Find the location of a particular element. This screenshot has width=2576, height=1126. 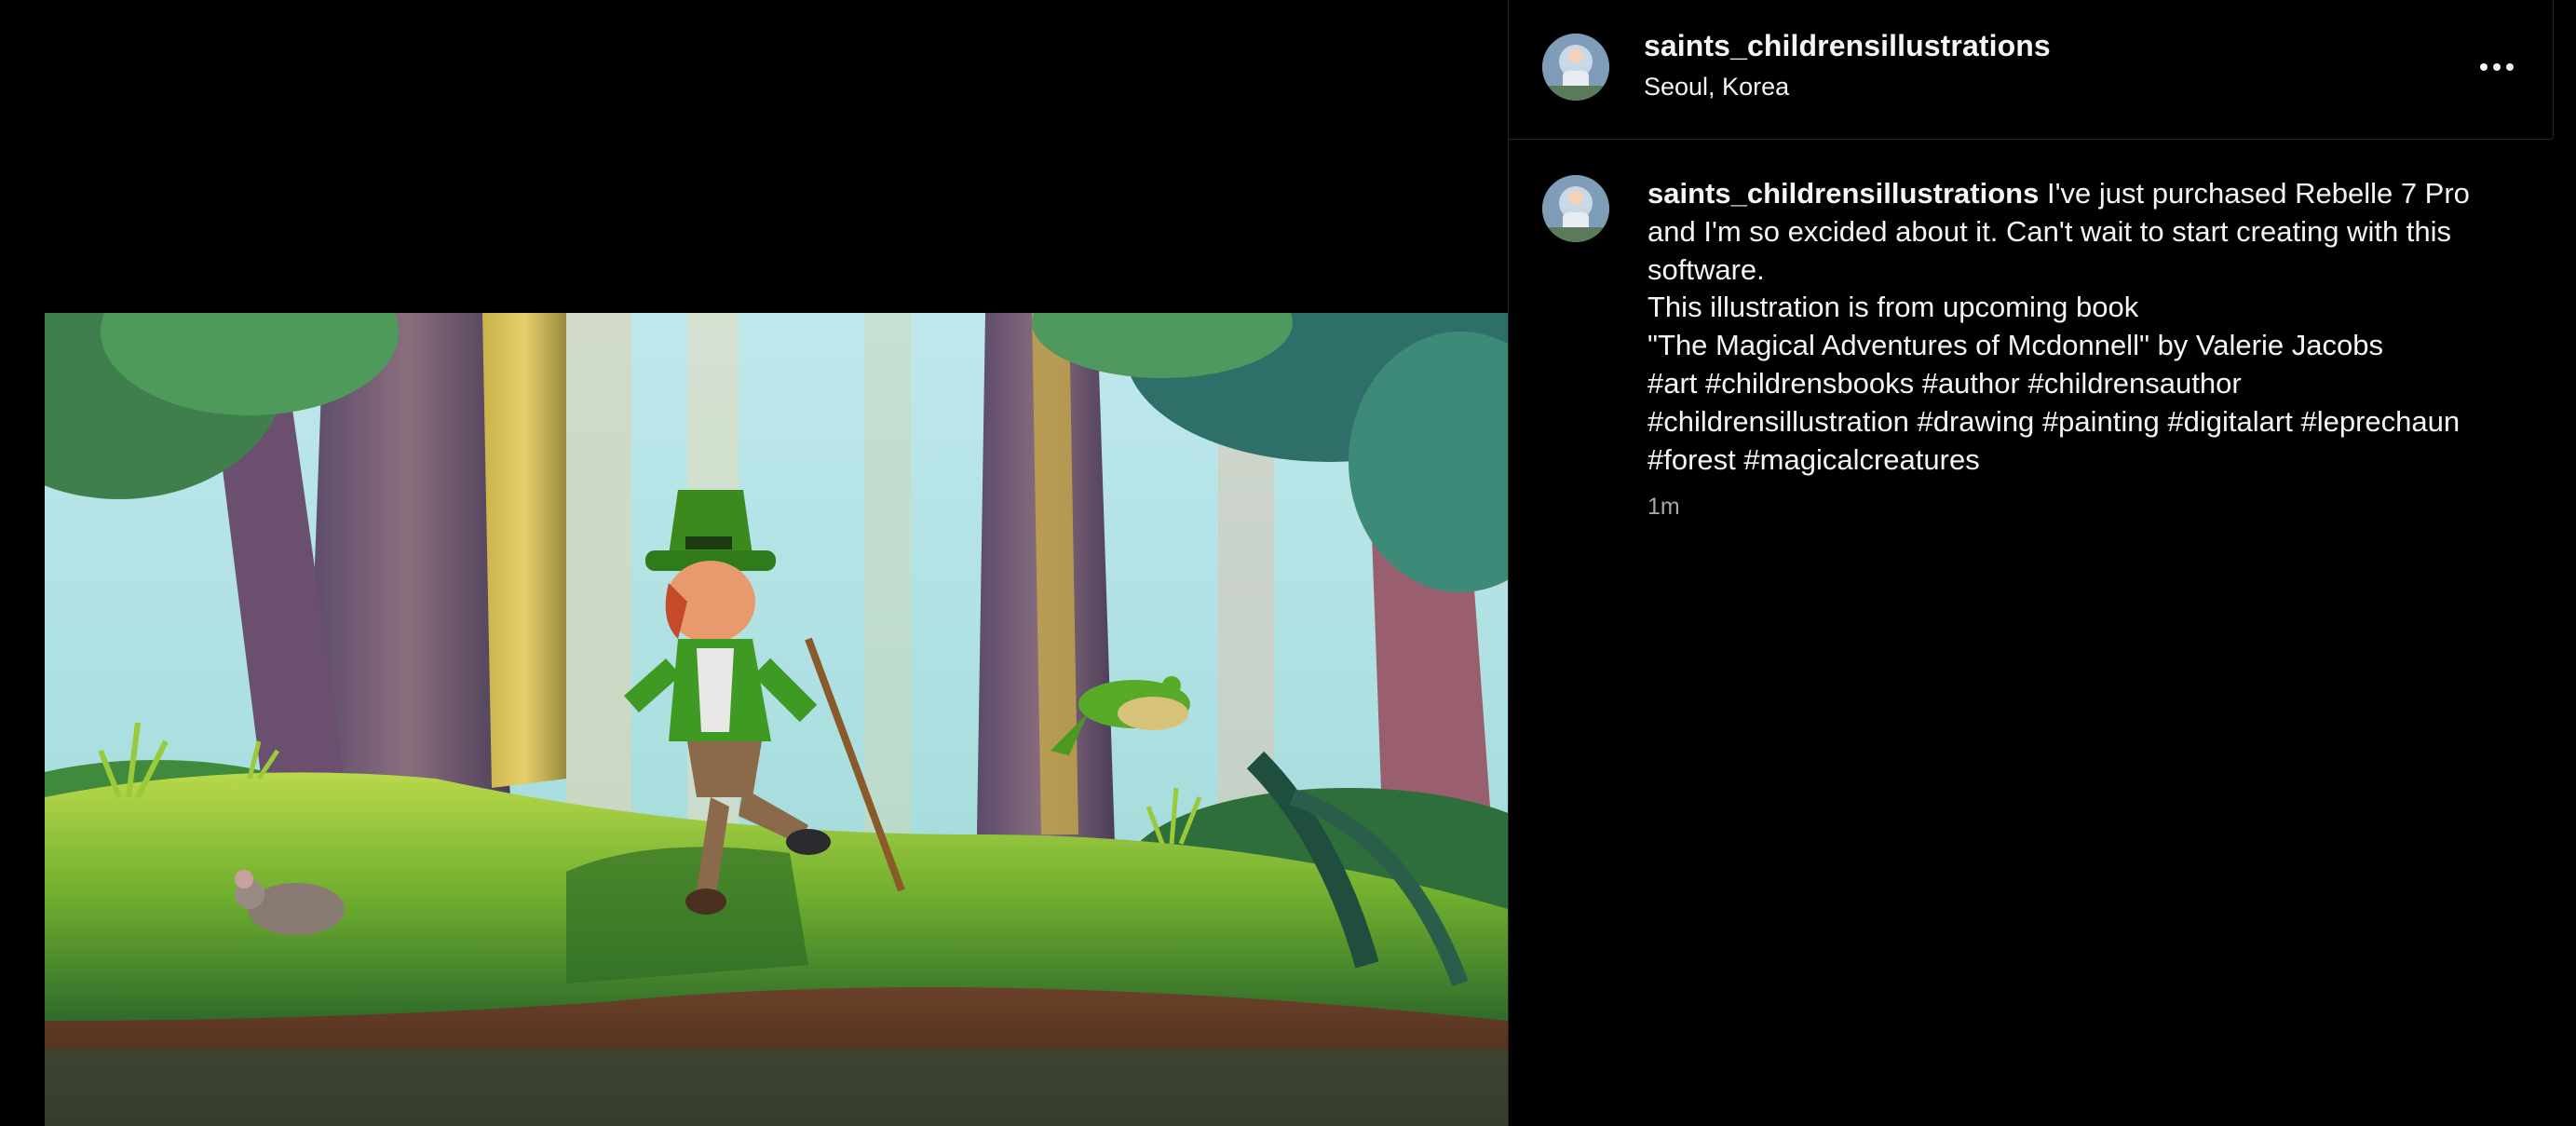

hashtag-link: #painting is located at coordinates (2101, 422).